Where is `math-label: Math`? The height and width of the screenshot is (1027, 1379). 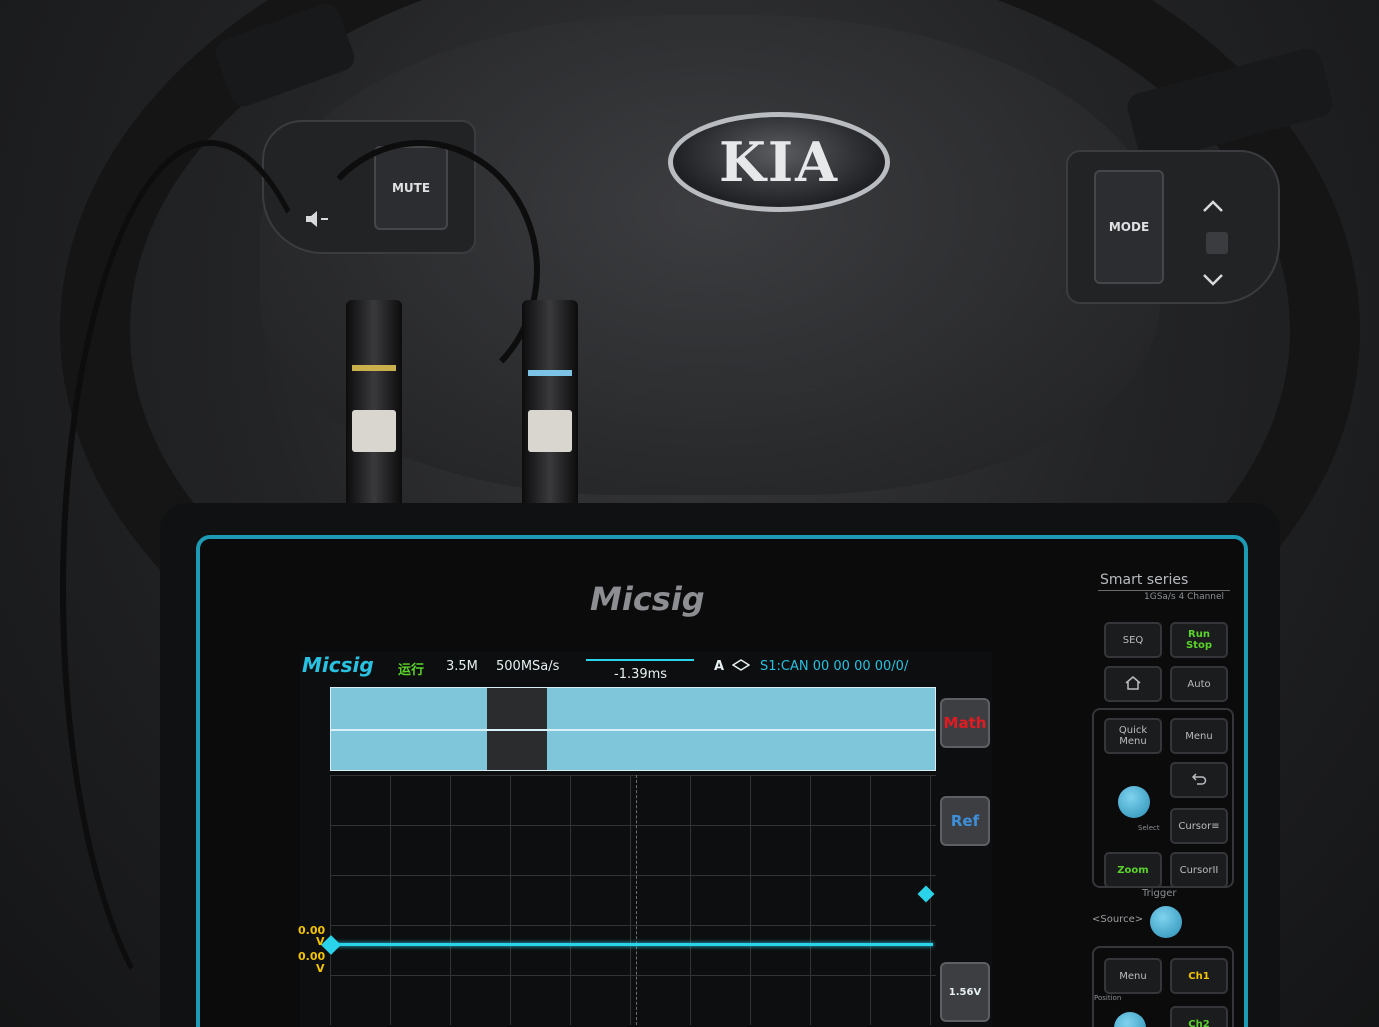
math-label: Math is located at coordinates (965, 723).